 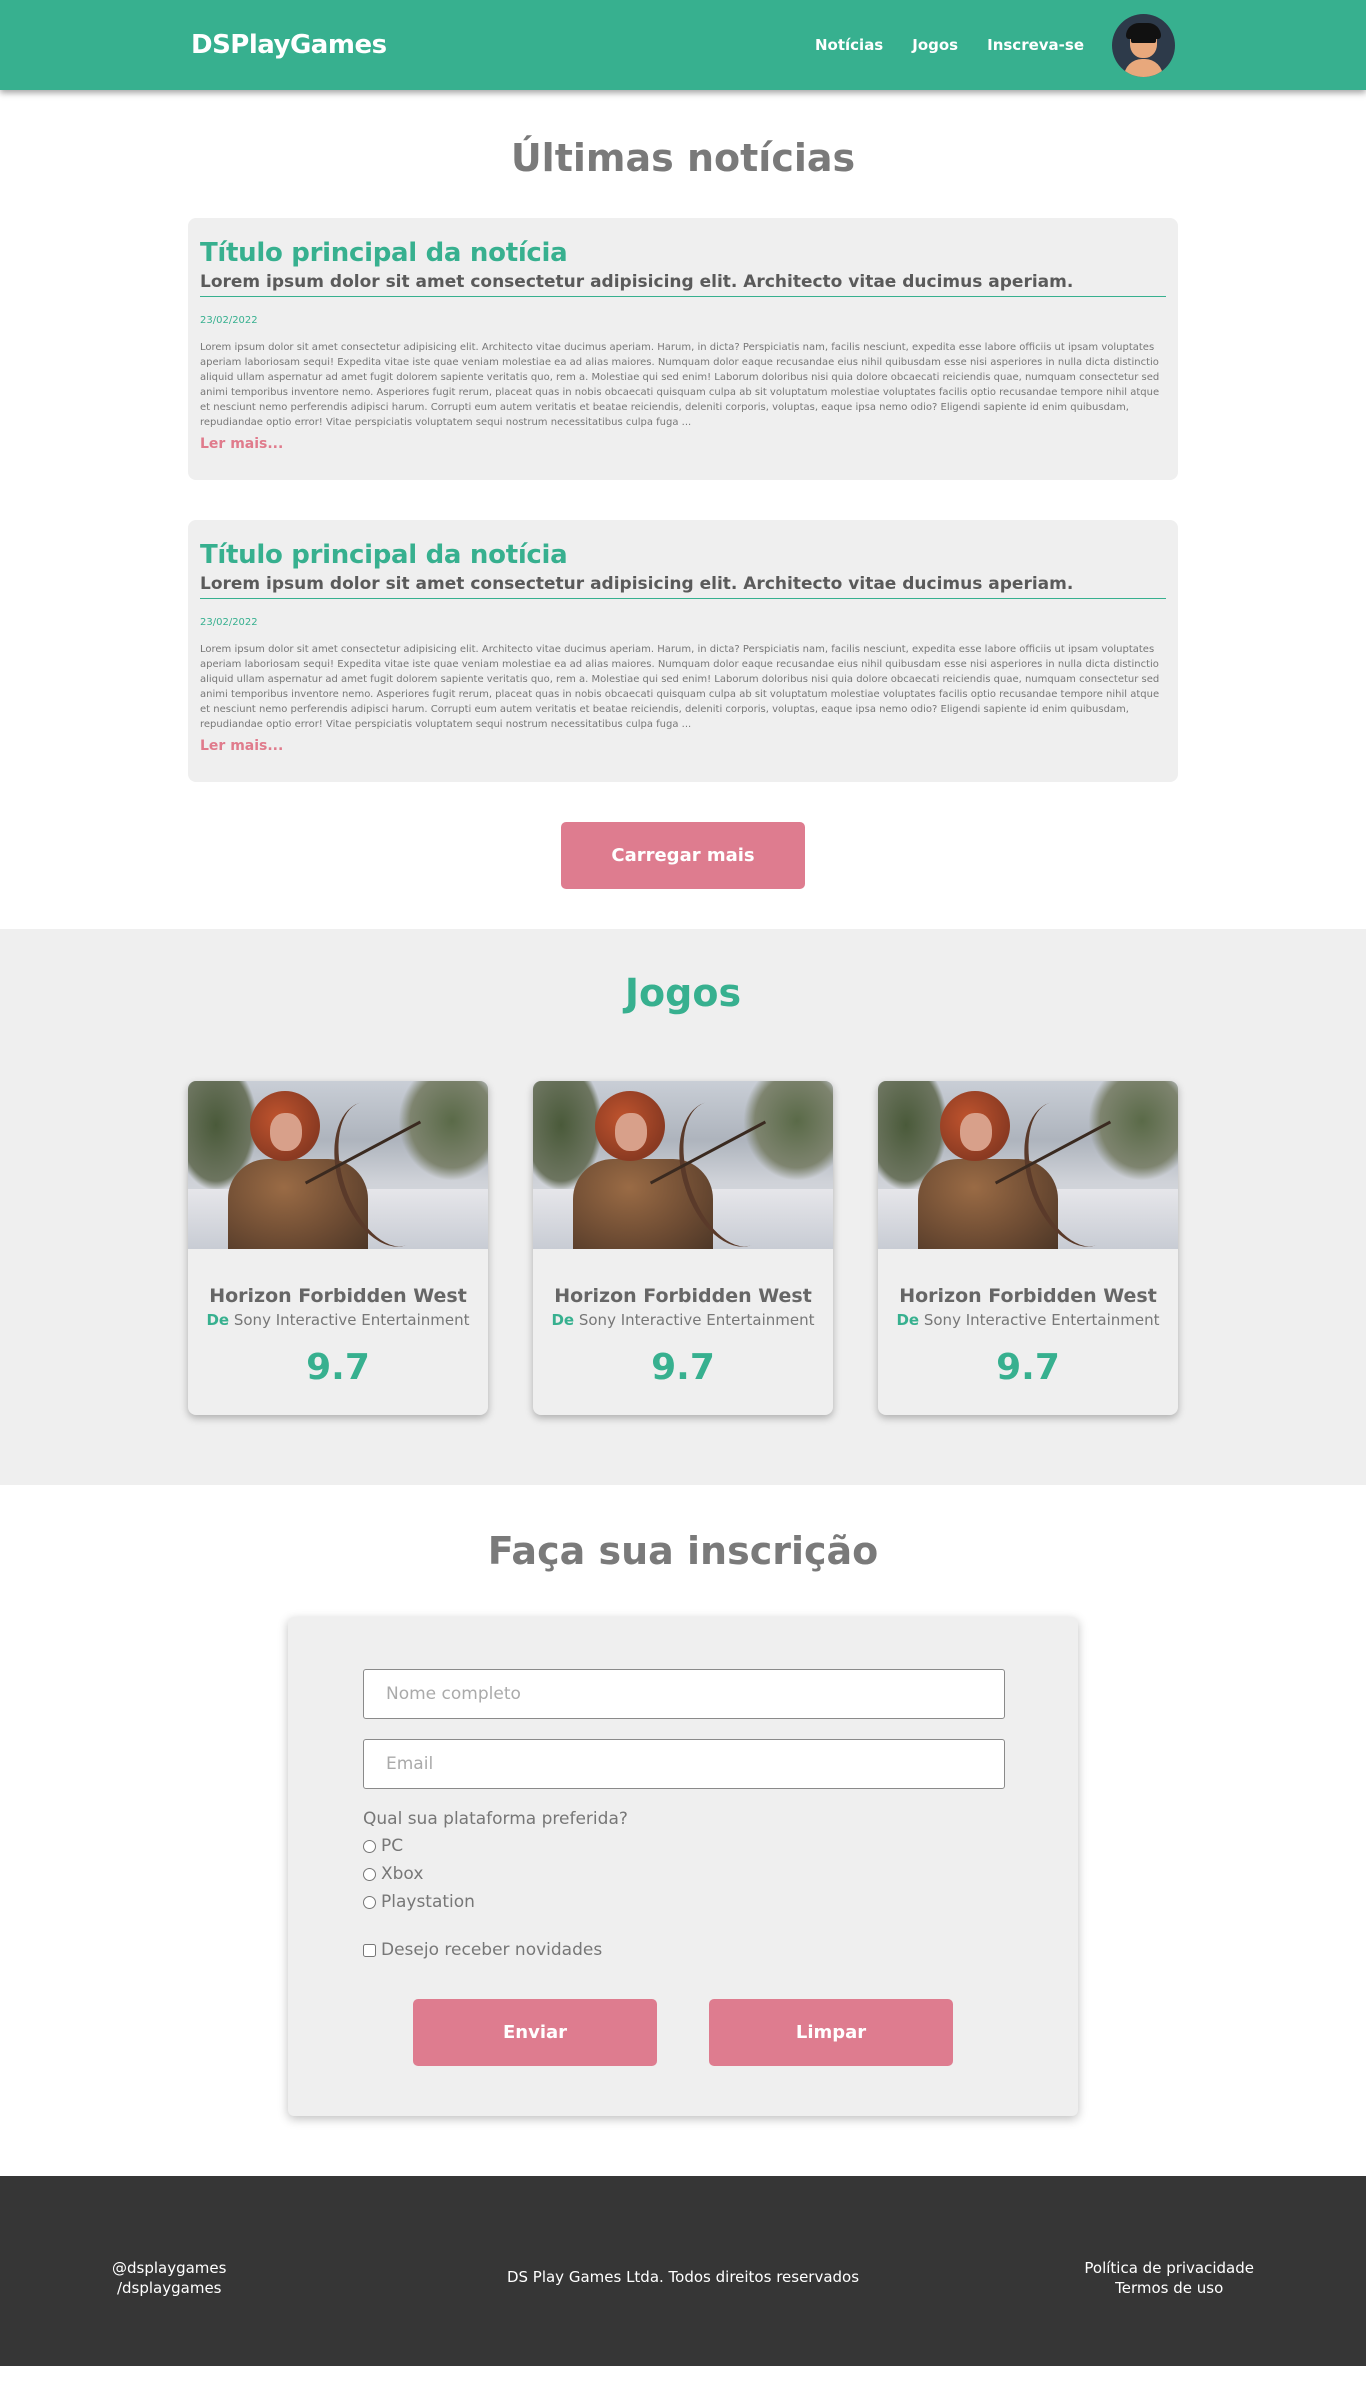 I want to click on games-section-title: Jogos, so click(x=683, y=993).